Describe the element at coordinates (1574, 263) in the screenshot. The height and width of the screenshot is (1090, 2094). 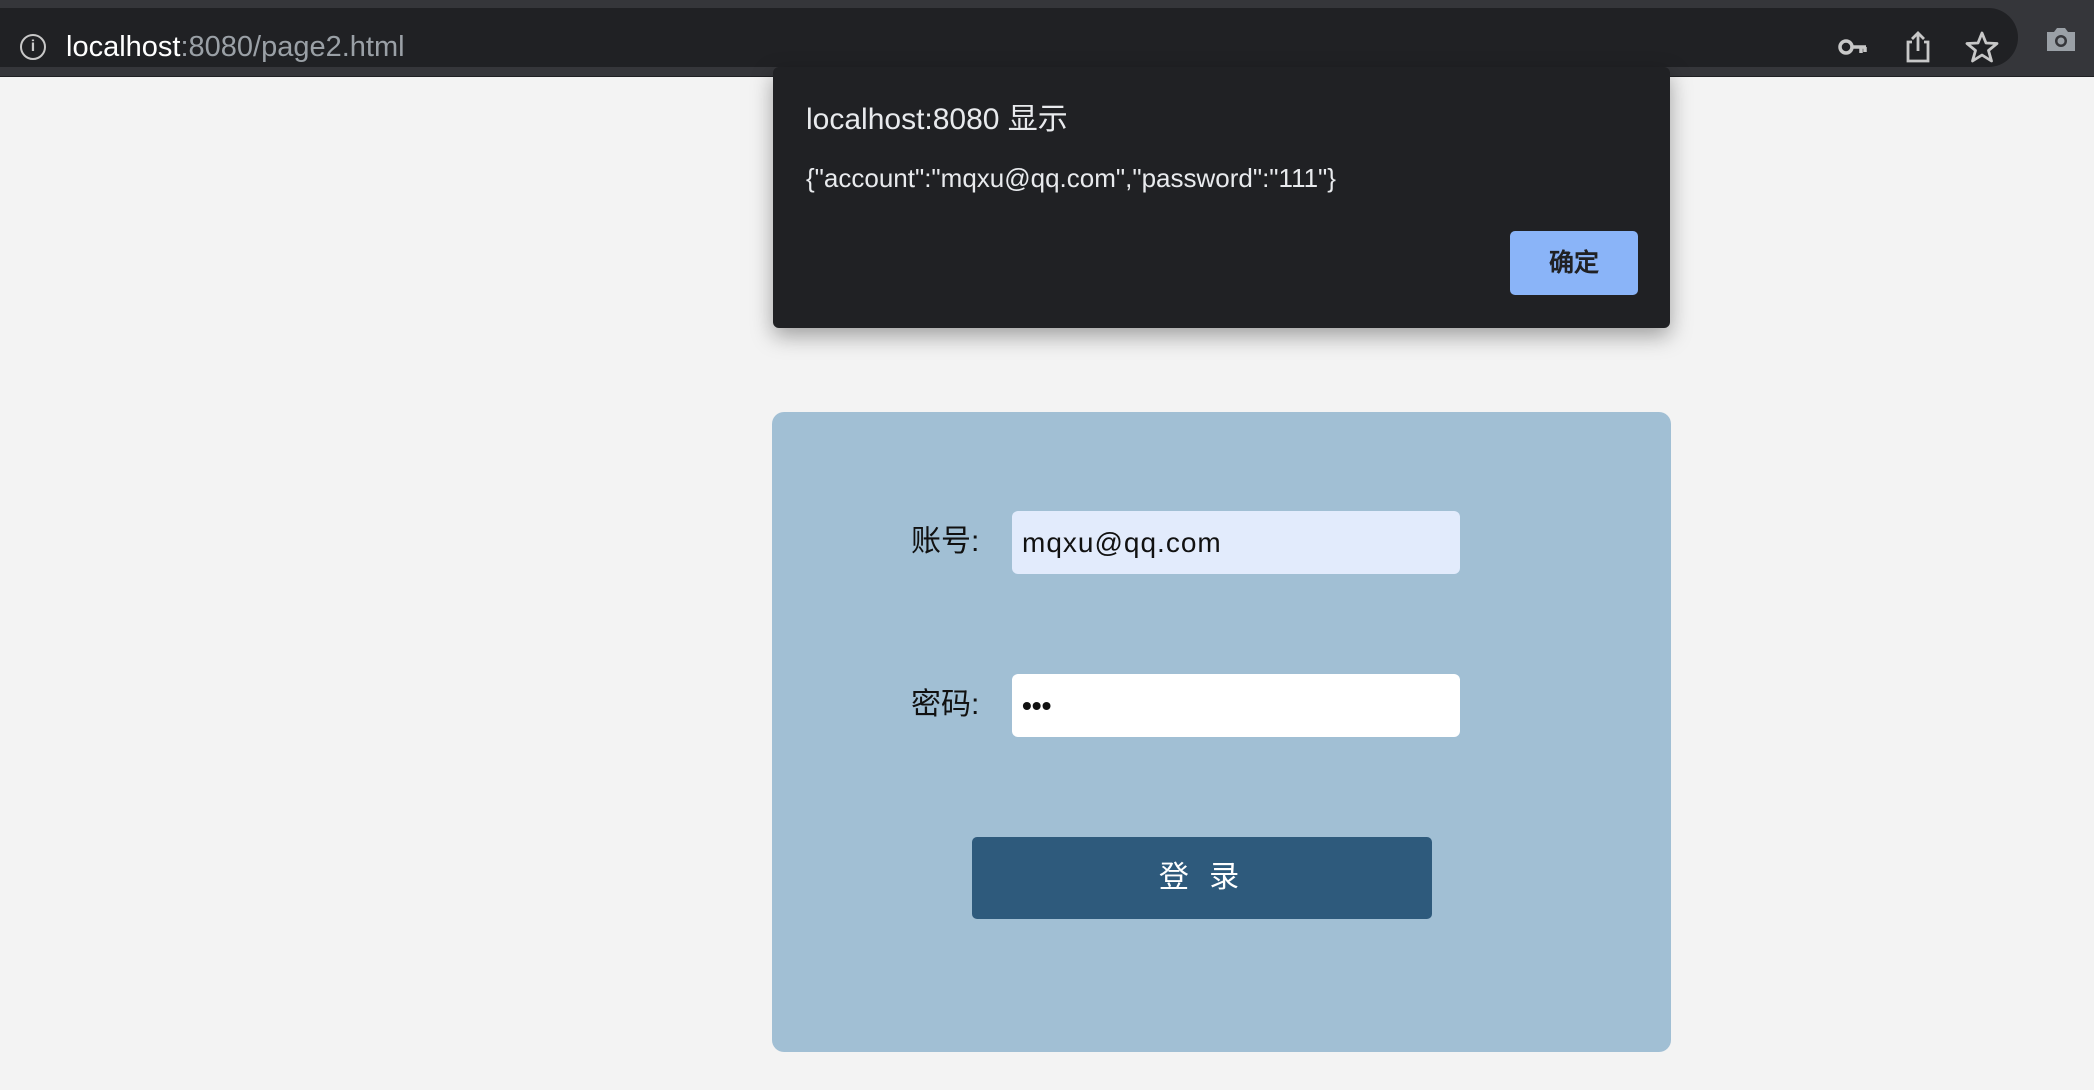
I see `alert-ok-button: 确定` at that location.